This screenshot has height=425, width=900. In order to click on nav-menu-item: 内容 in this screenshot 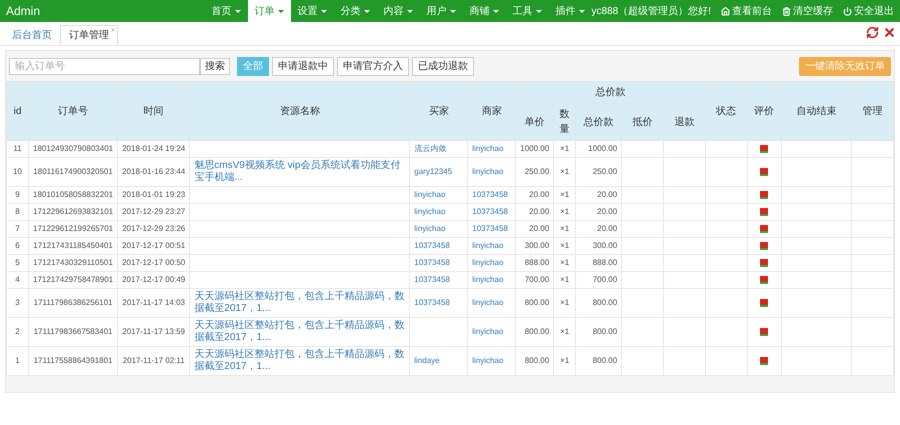, I will do `click(398, 11)`.